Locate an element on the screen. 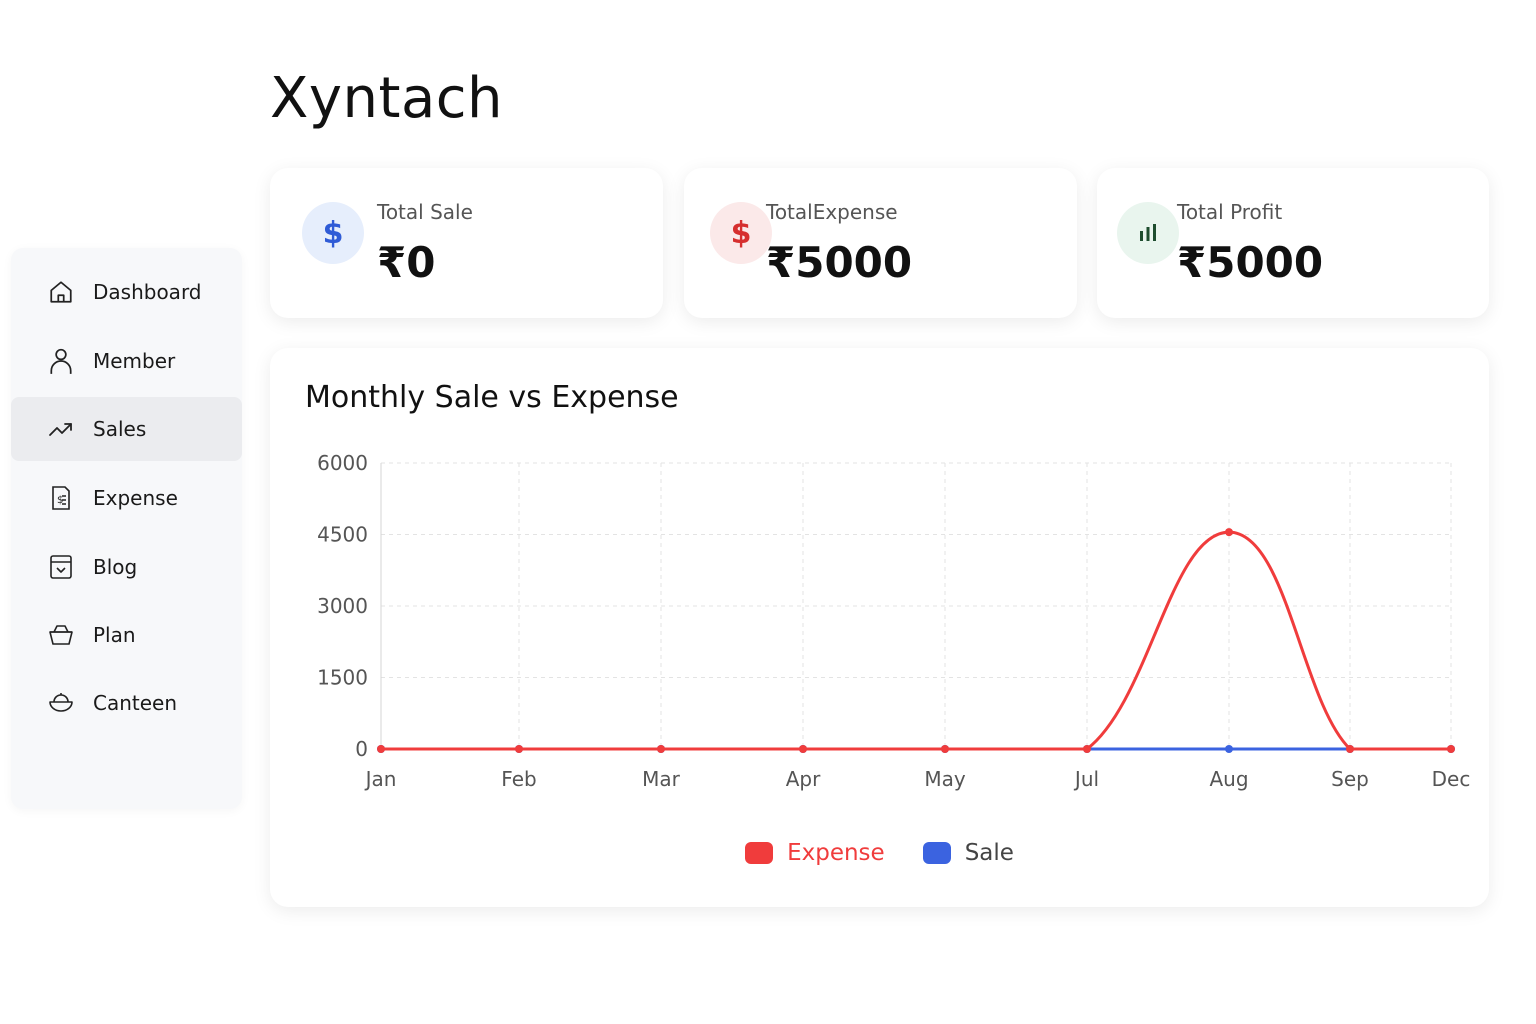 This screenshot has height=1024, width=1536. bowl-icon is located at coordinates (61, 703).